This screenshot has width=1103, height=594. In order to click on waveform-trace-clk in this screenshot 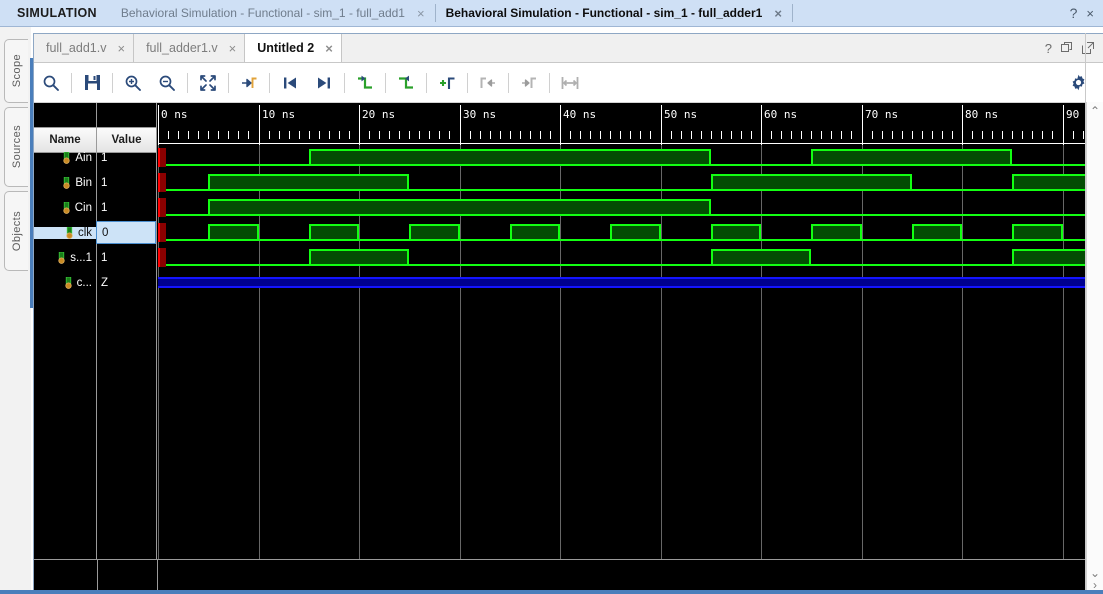, I will do `click(630, 232)`.